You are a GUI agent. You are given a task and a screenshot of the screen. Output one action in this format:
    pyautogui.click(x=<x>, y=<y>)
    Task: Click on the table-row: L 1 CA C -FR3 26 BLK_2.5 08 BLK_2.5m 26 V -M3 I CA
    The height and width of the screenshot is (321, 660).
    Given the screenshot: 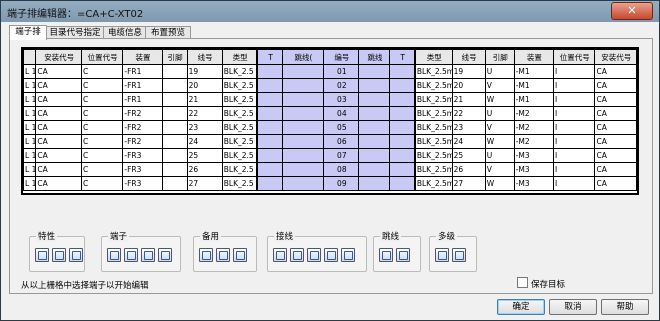 What is the action you would take?
    pyautogui.click(x=330, y=169)
    